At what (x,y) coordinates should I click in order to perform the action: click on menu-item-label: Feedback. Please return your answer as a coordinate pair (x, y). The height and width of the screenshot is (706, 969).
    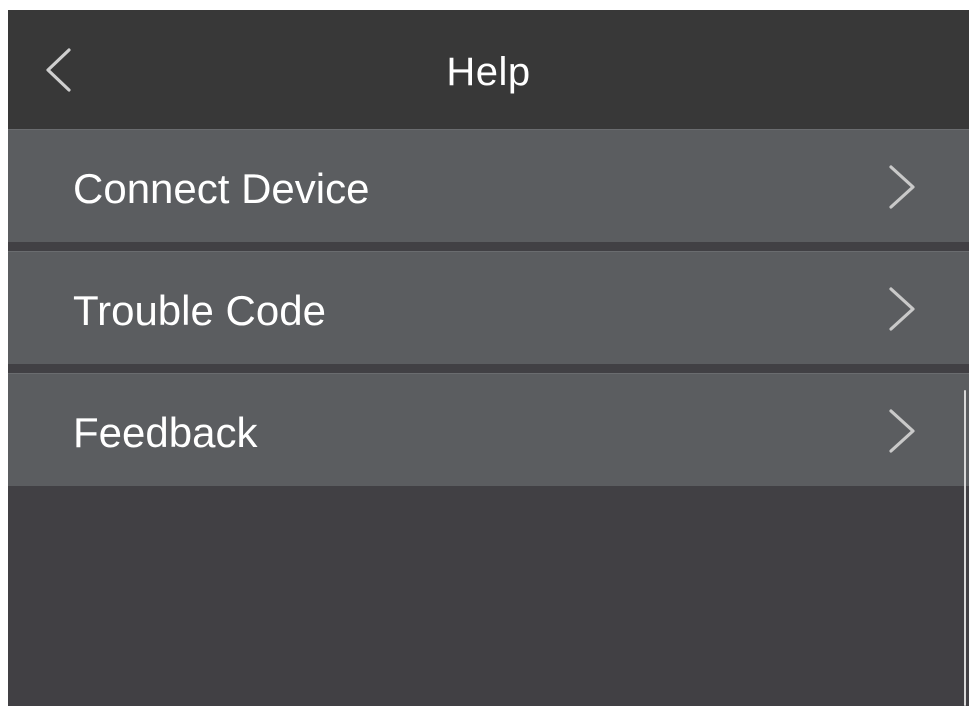
    Looking at the image, I should click on (165, 432).